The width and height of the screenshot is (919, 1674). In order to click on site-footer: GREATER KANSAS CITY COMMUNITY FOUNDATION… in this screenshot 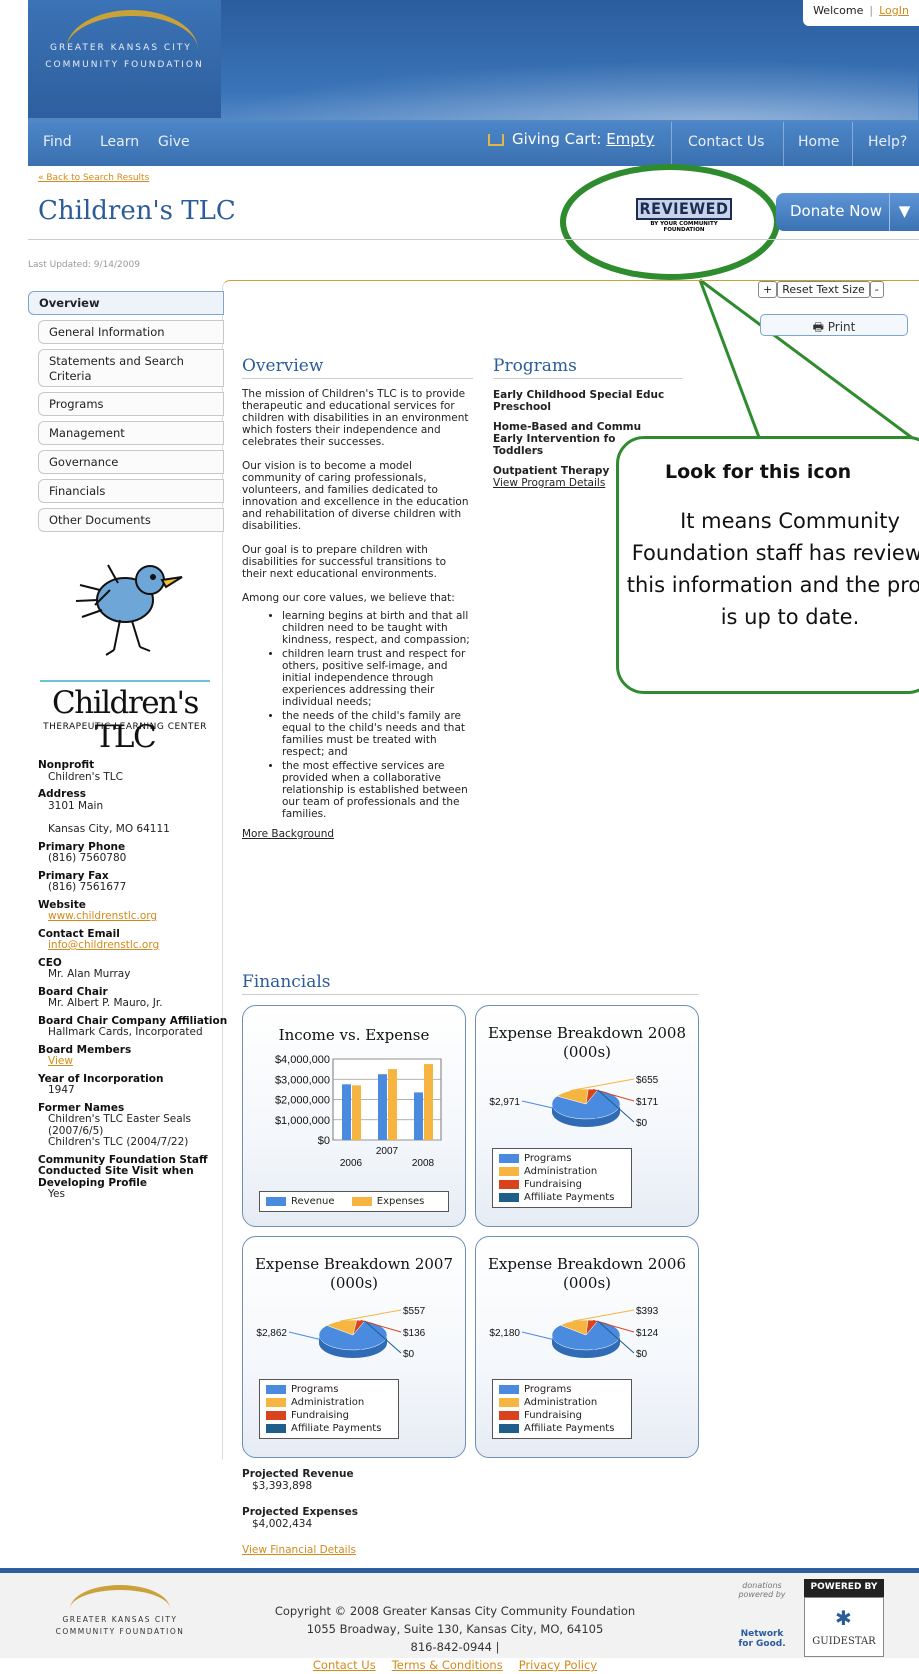, I will do `click(459, 1620)`.